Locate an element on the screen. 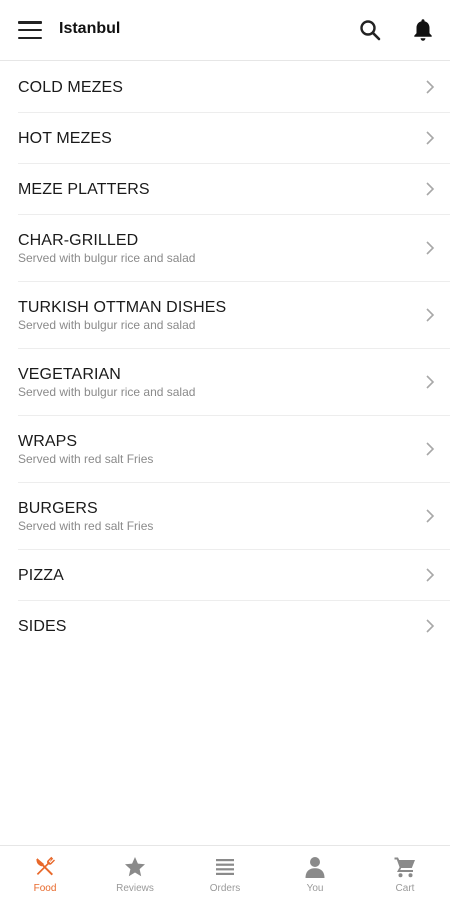  nav-orders: Orders is located at coordinates (225, 873).